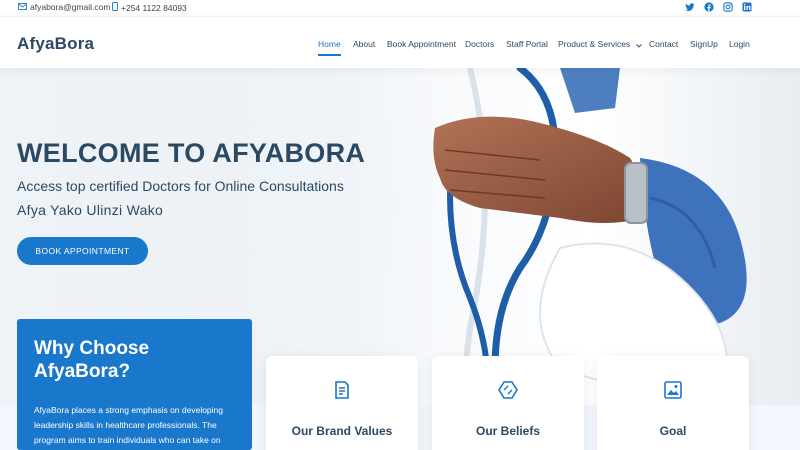 The width and height of the screenshot is (800, 450). What do you see at coordinates (115, 7) in the screenshot?
I see `phone-icon` at bounding box center [115, 7].